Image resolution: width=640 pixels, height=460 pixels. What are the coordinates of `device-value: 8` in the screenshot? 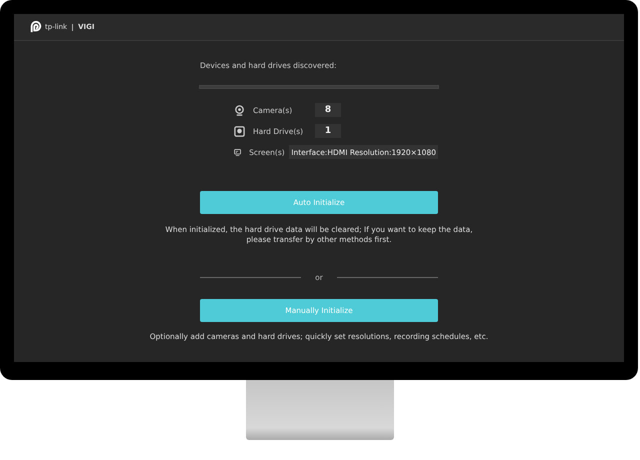 It's located at (328, 110).